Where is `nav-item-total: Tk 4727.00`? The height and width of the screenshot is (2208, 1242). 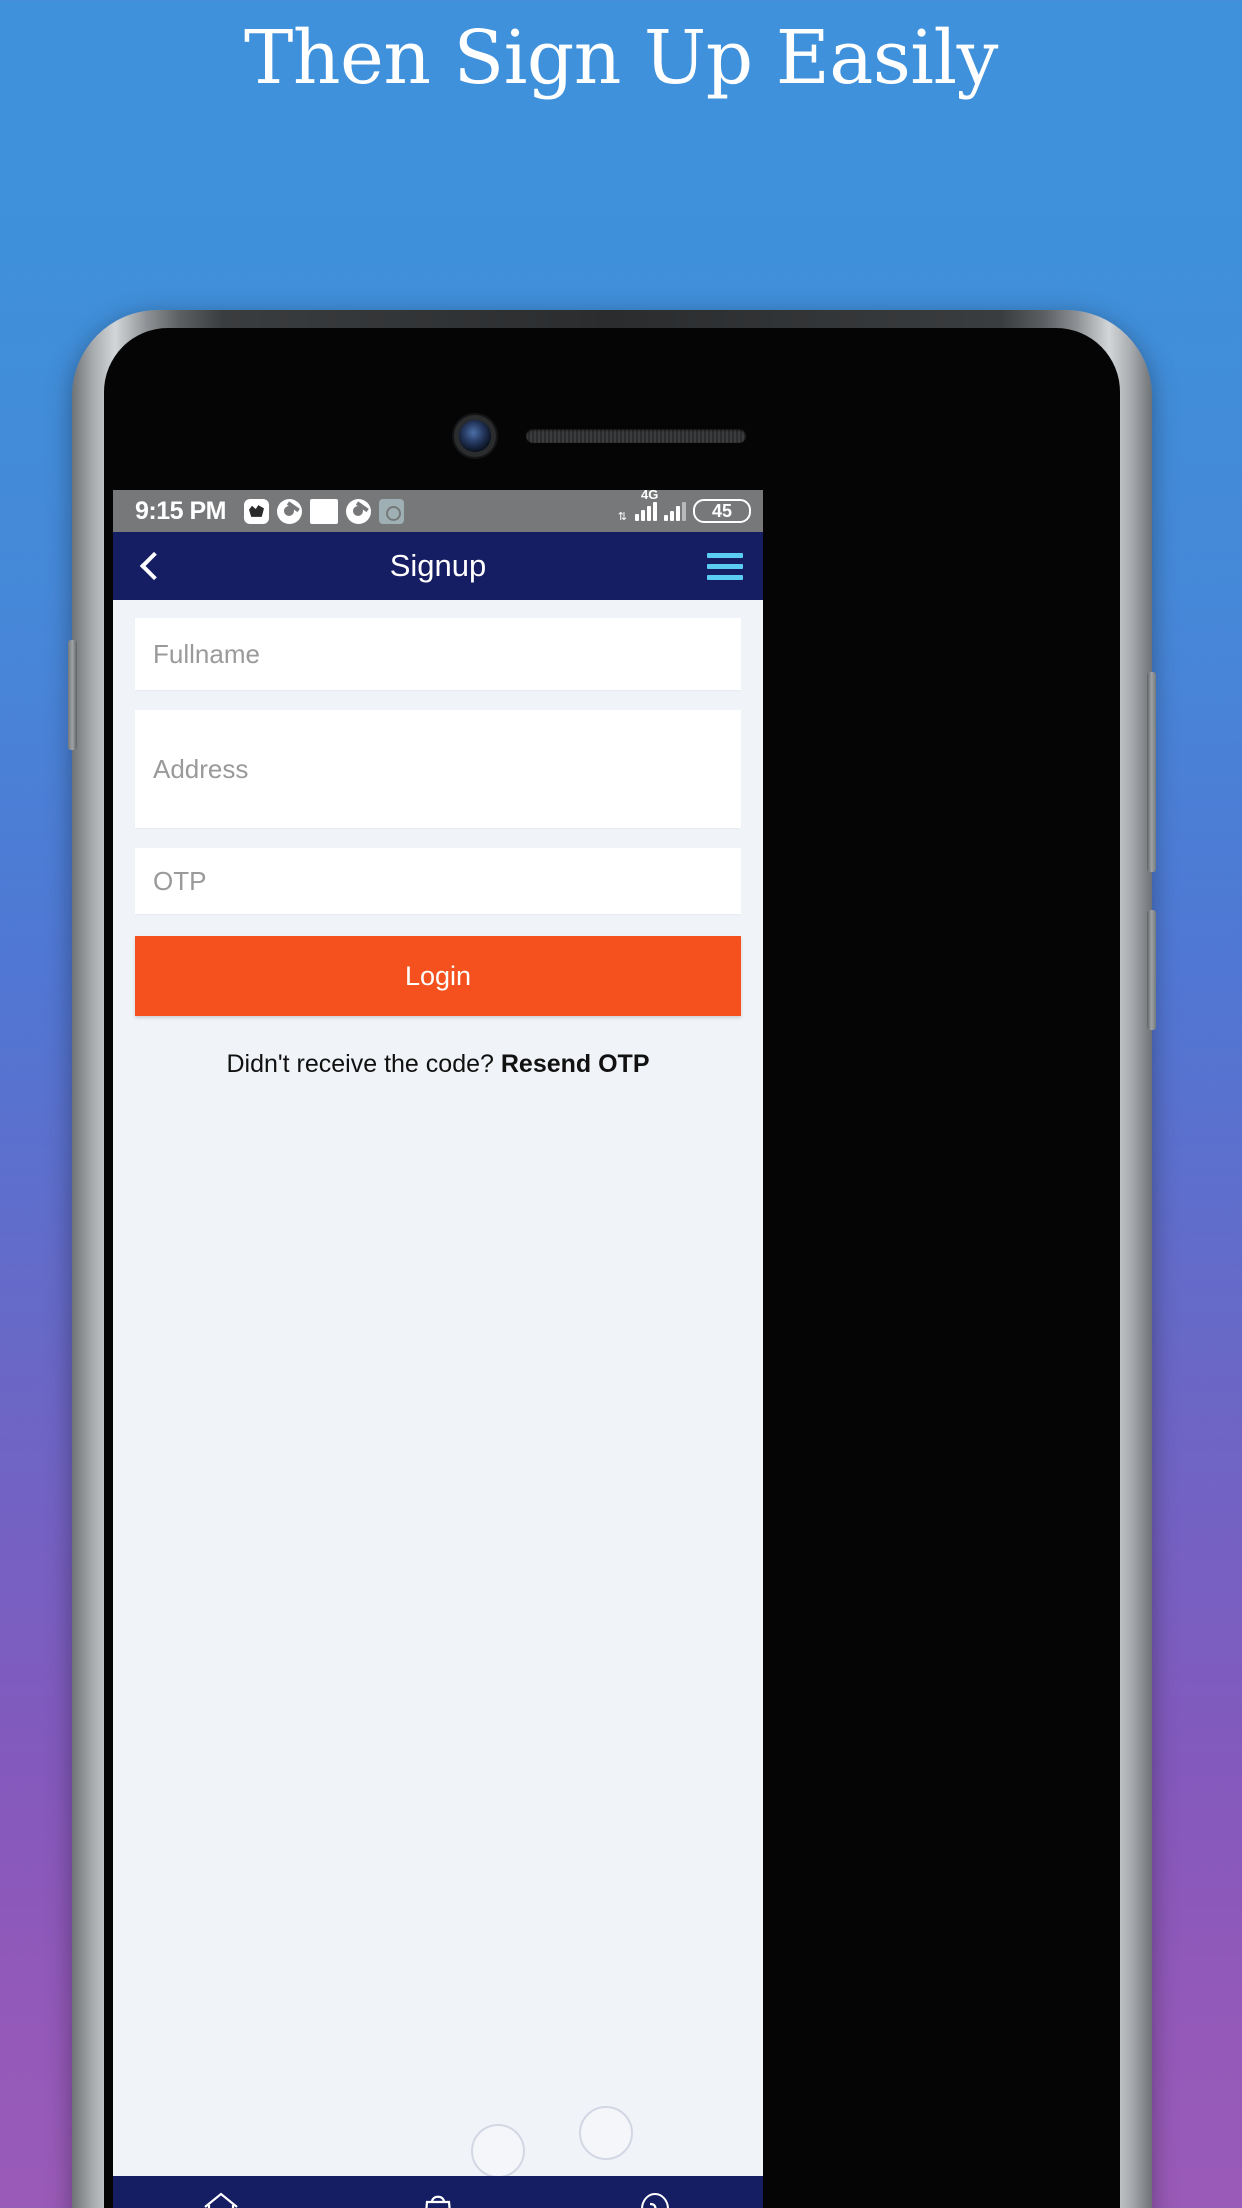 nav-item-total: Tk 4727.00 is located at coordinates (654, 2198).